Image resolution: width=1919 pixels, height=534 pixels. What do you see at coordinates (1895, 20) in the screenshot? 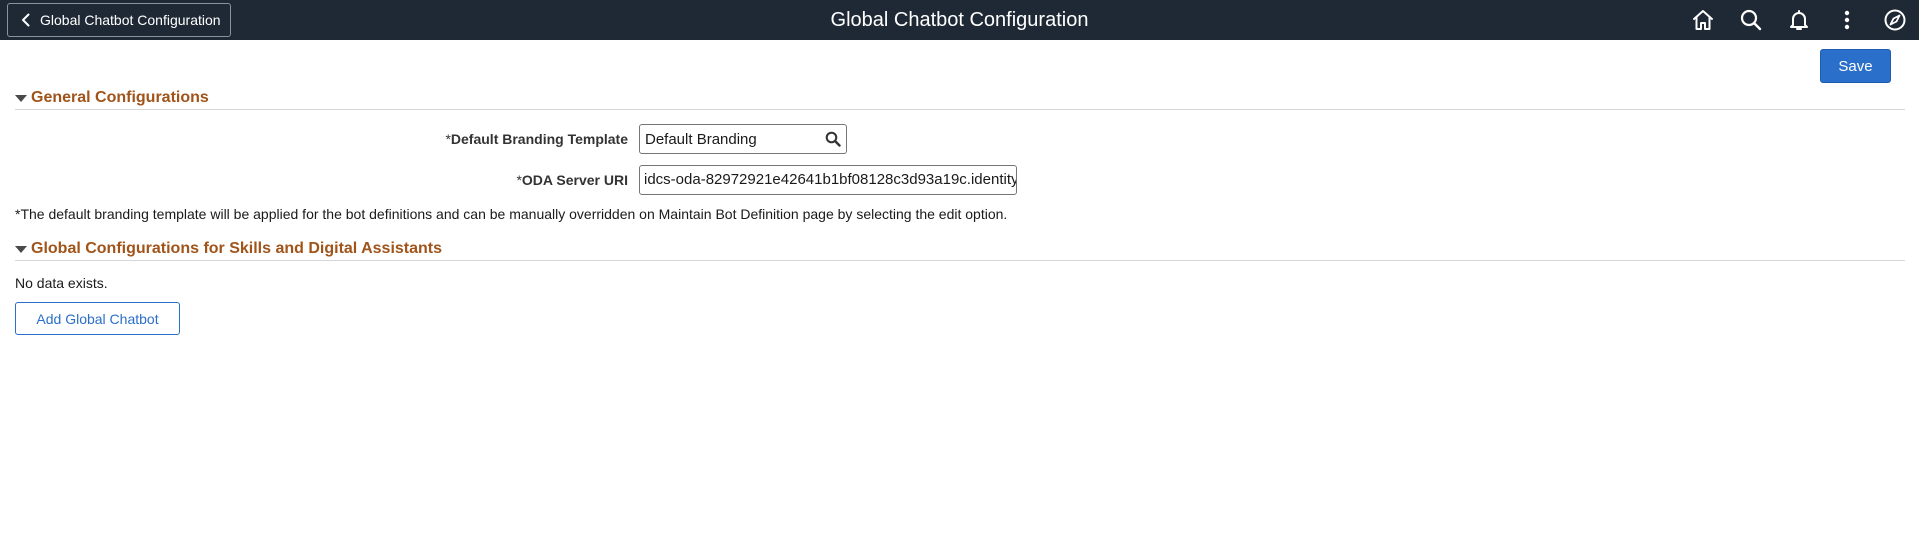
I see `compass-icon` at bounding box center [1895, 20].